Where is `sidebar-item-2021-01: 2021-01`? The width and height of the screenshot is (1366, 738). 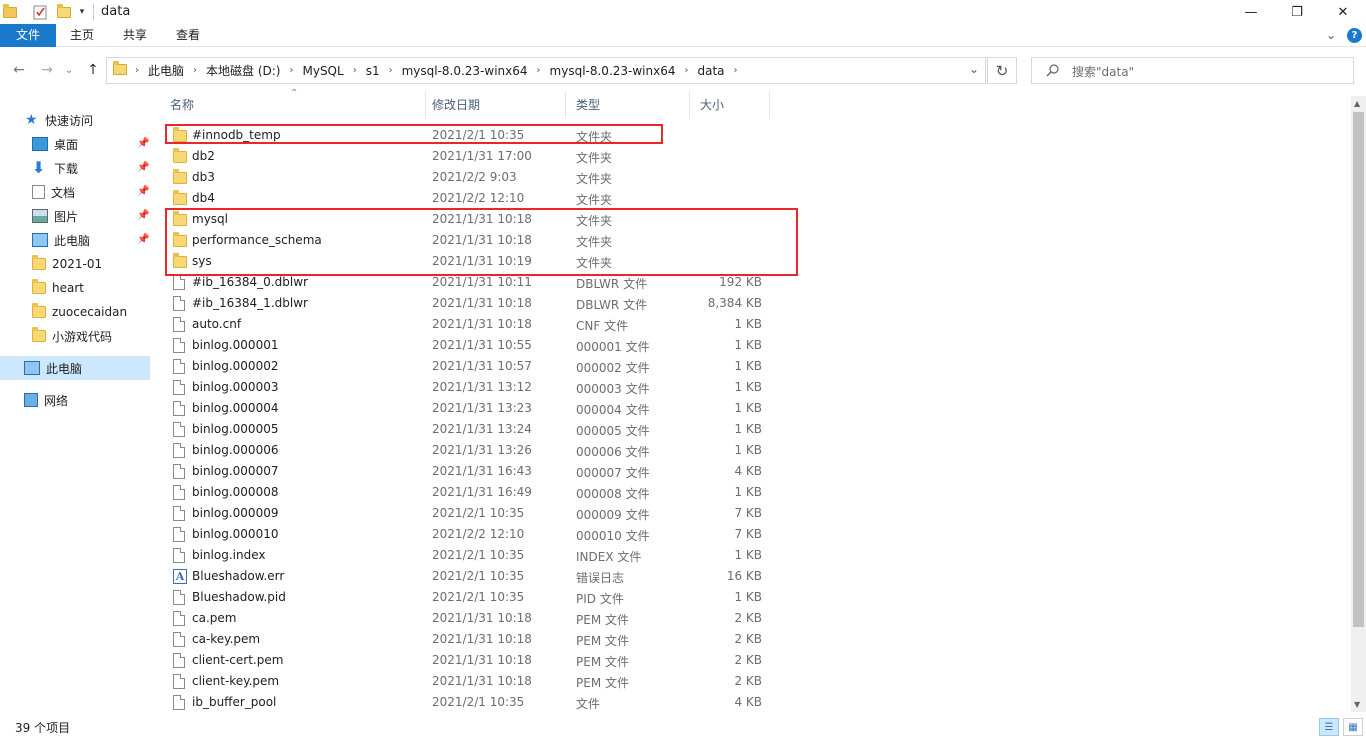
sidebar-item-2021-01: 2021-01 is located at coordinates (67, 264).